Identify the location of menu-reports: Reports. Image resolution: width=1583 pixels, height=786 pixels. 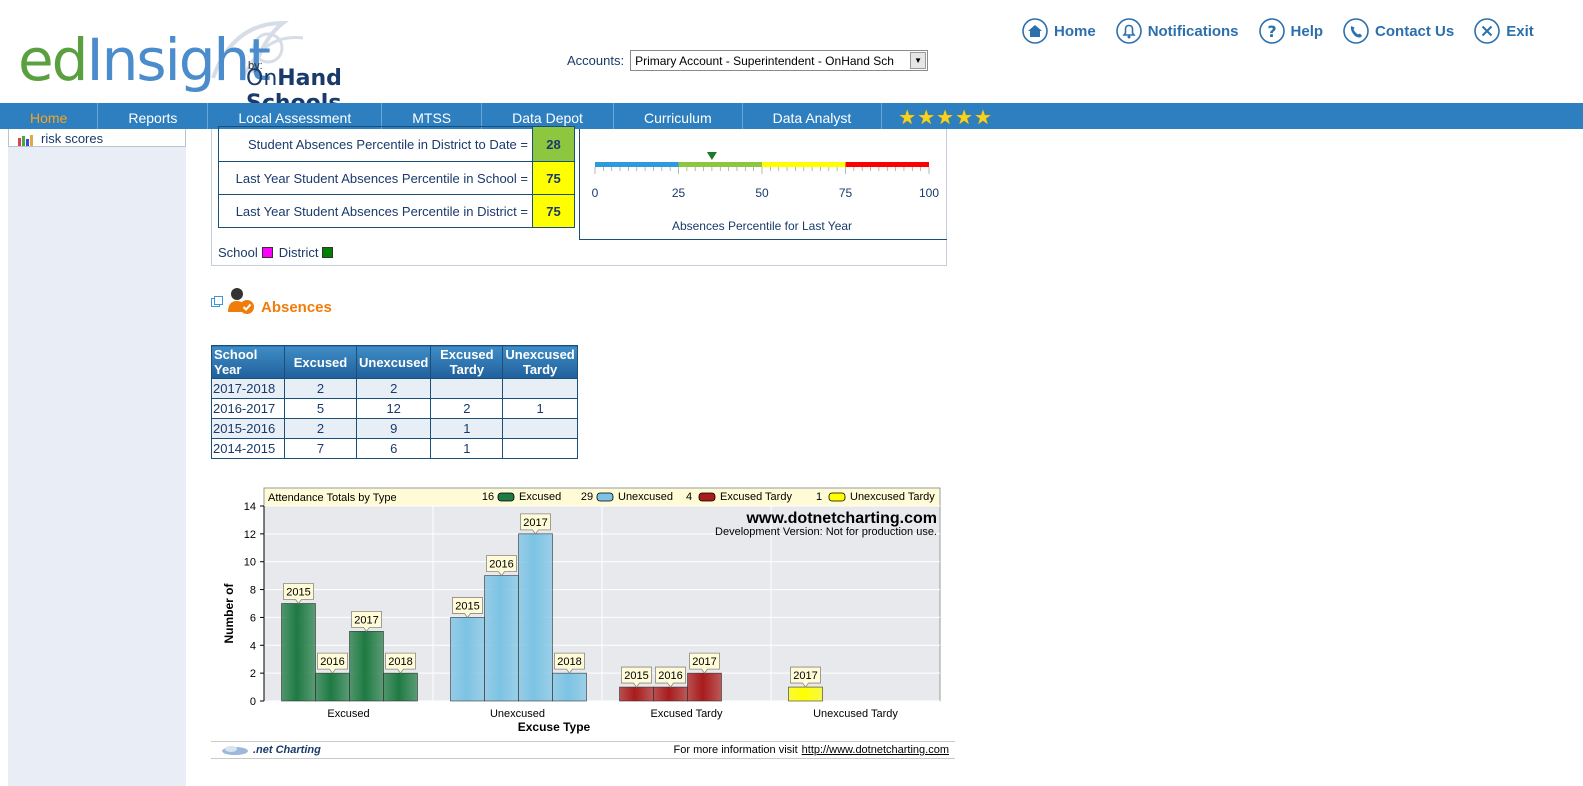
(153, 116).